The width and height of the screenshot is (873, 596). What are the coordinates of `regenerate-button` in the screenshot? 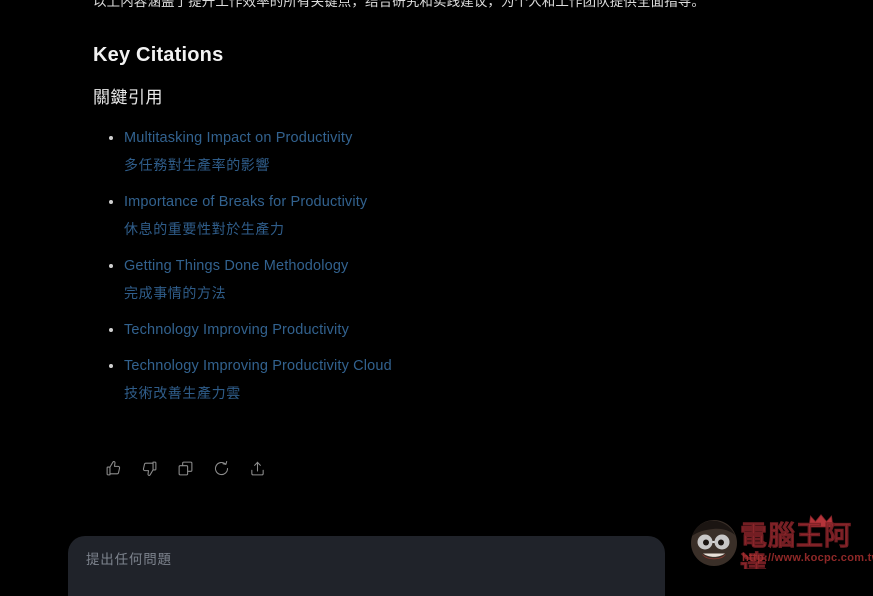 It's located at (221, 468).